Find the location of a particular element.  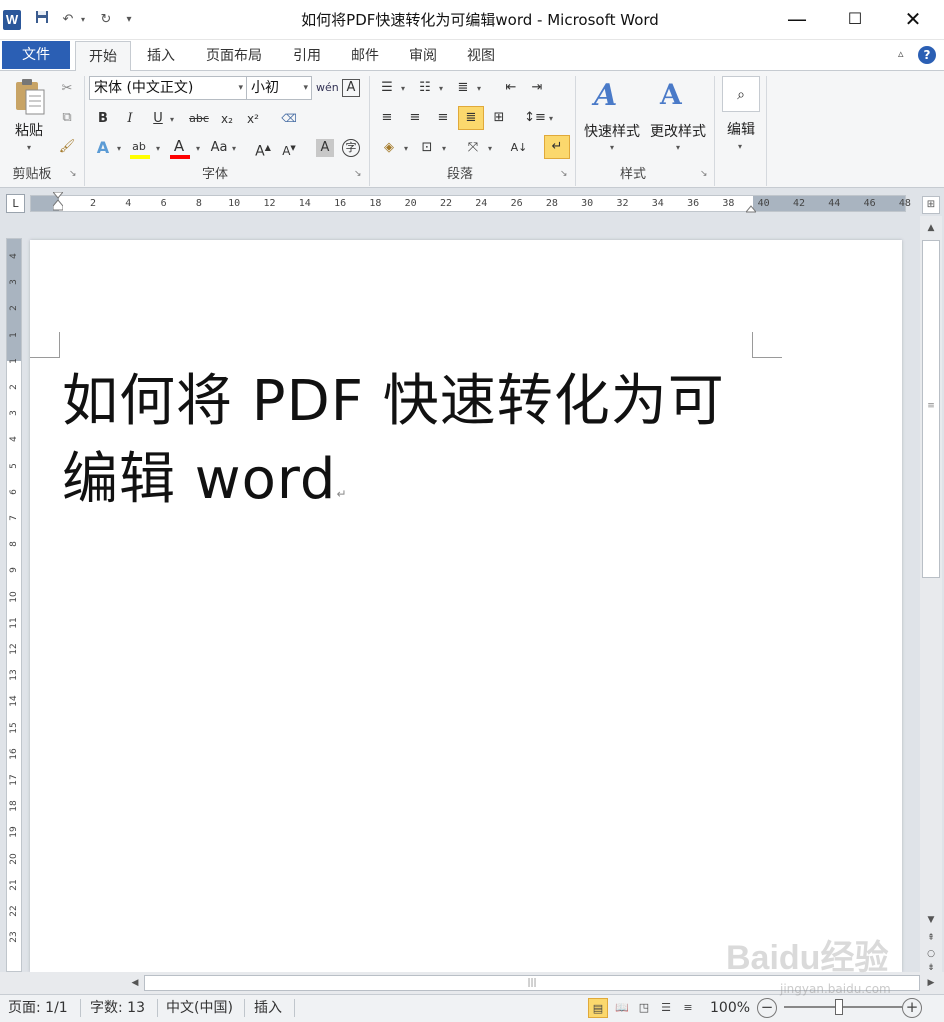

clipboard-launcher-icon: ↘ is located at coordinates (74, 174).